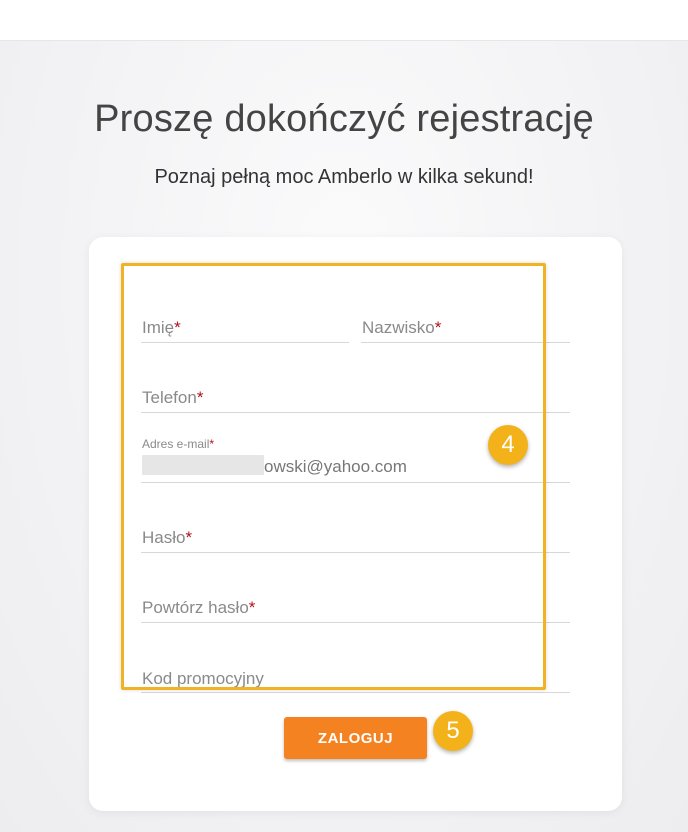 This screenshot has width=688, height=832. I want to click on page-title: Proszę dokończyć rejestrację, so click(344, 119).